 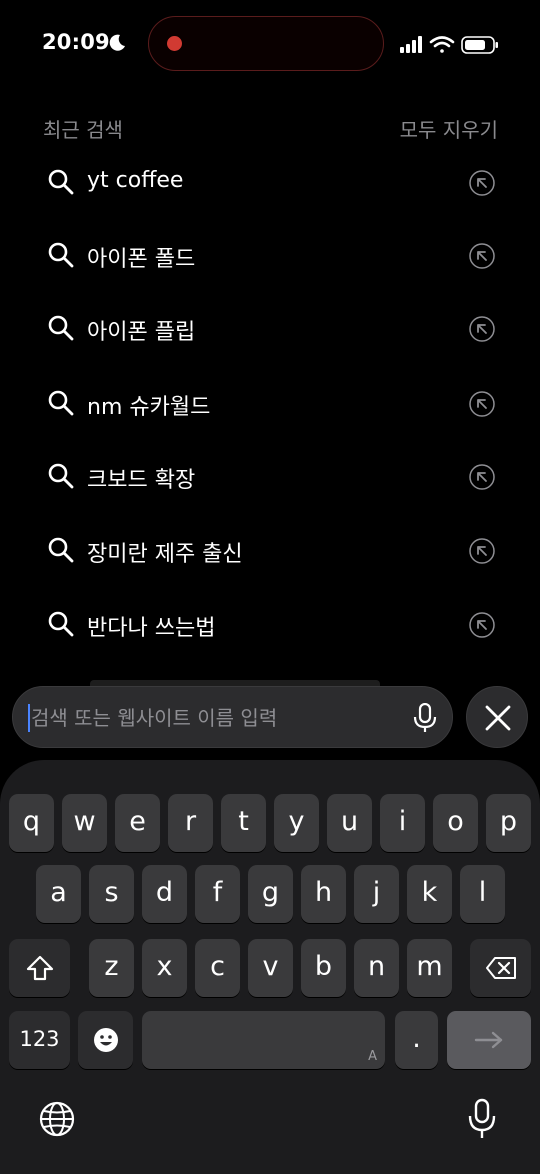 I want to click on numbers-key: 123, so click(x=39, y=1040).